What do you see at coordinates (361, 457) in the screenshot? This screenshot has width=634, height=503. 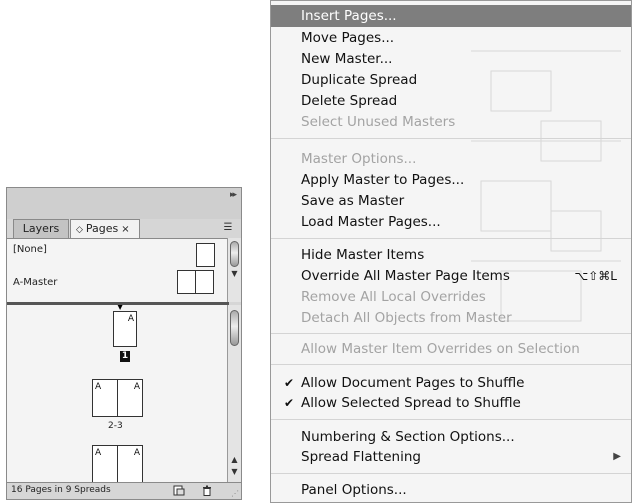 I see `menu-item-label: Spread Flattening` at bounding box center [361, 457].